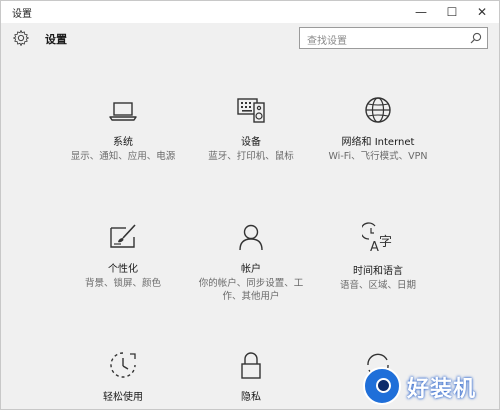 This screenshot has height=410, width=500. I want to click on watermark-badge-icon, so click(382, 386).